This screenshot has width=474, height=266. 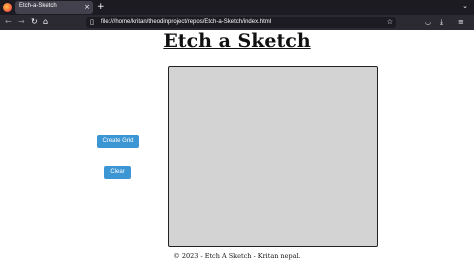 What do you see at coordinates (441, 22) in the screenshot?
I see `downloads-icon: ⤓` at bounding box center [441, 22].